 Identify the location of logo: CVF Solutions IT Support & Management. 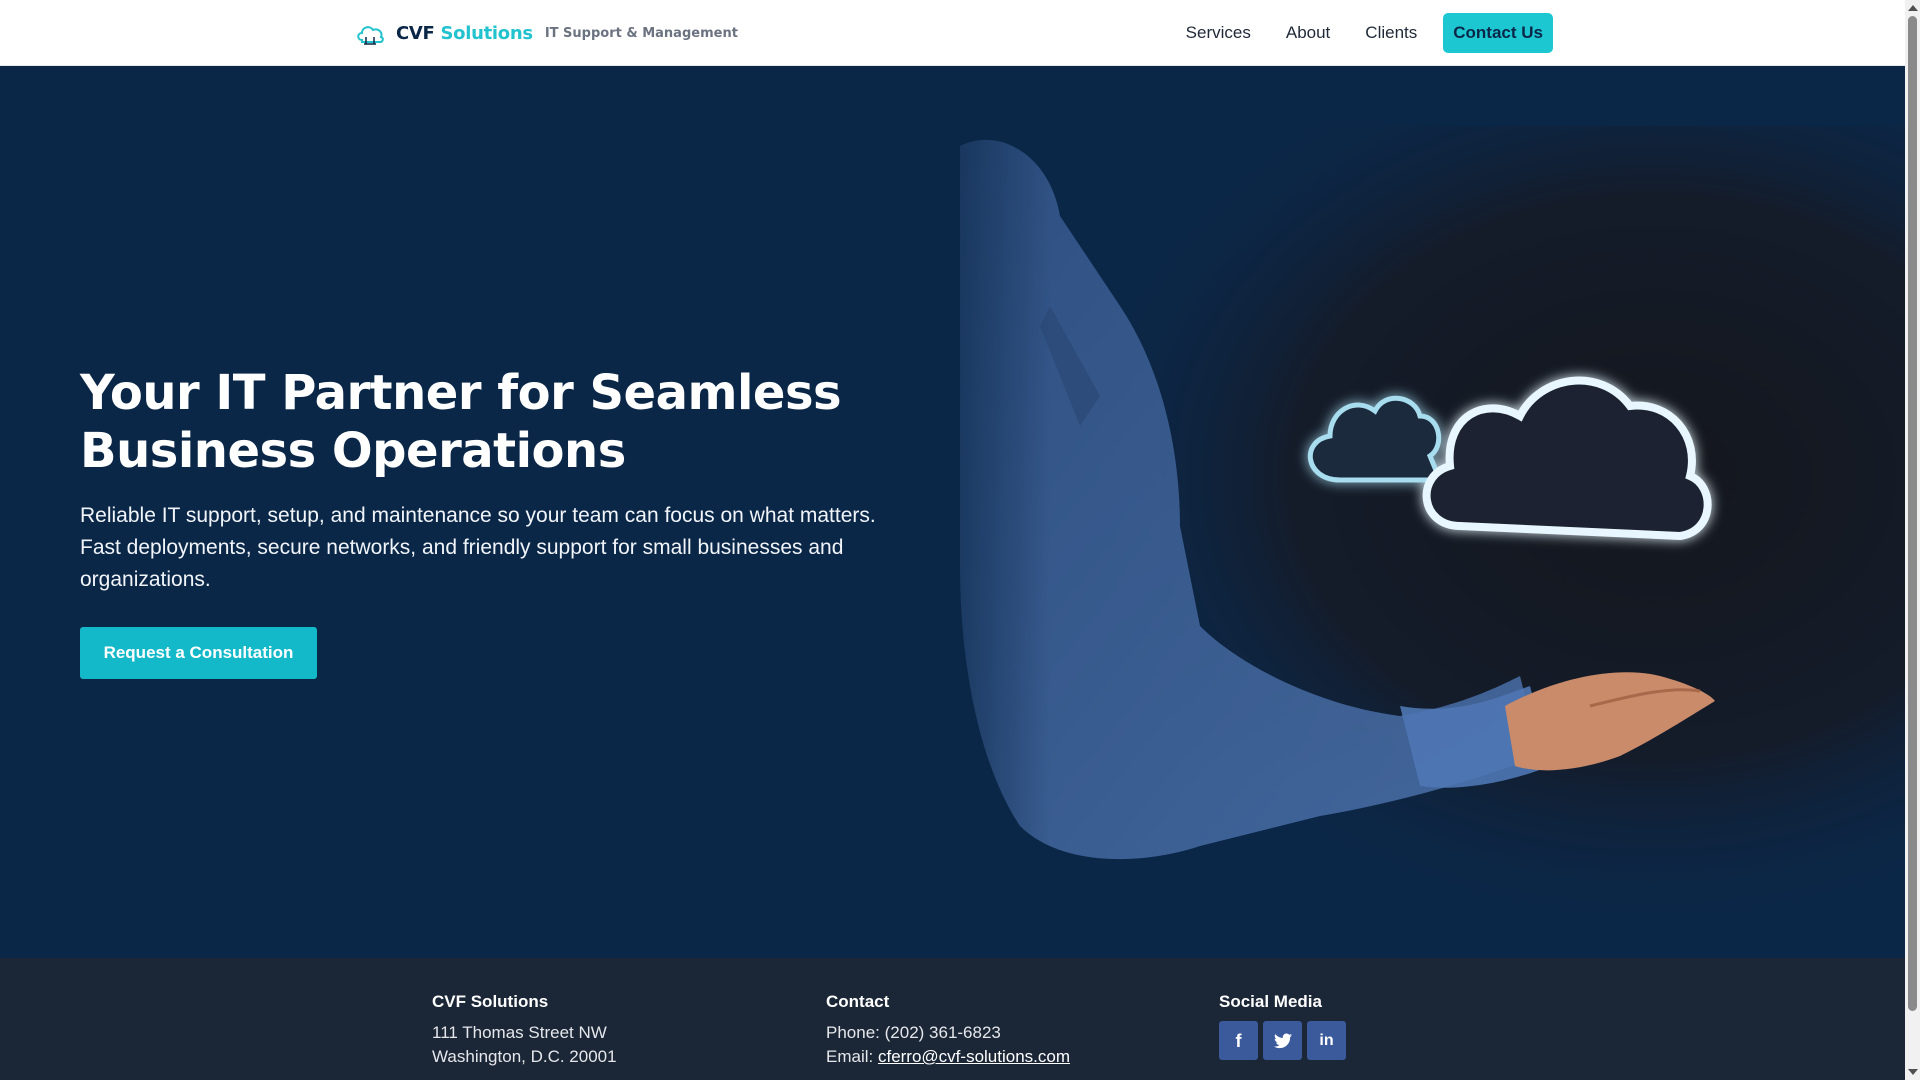
(546, 33).